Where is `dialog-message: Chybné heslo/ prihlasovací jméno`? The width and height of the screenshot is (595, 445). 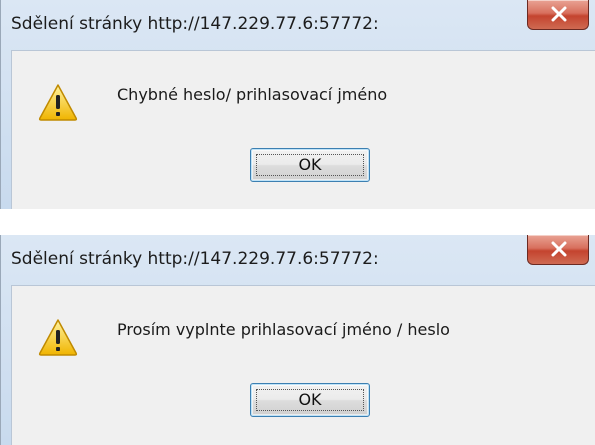 dialog-message: Chybné heslo/ prihlasovací jméno is located at coordinates (252, 94).